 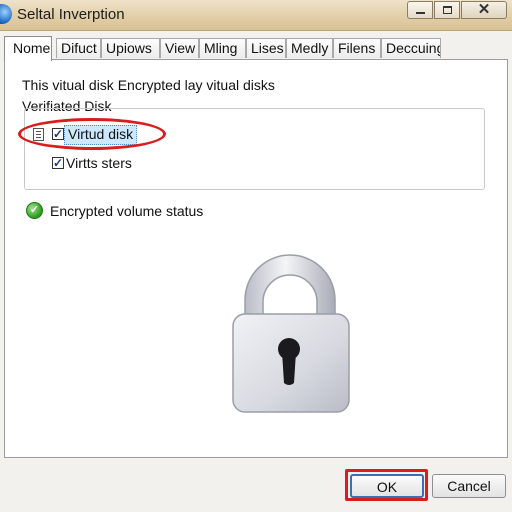 What do you see at coordinates (92, 134) in the screenshot?
I see `annotation-oval` at bounding box center [92, 134].